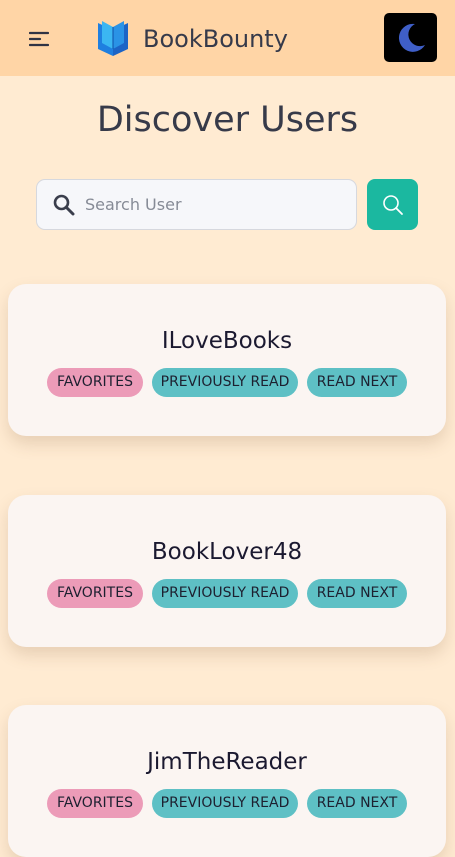 This screenshot has width=455, height=857. I want to click on search-button, so click(392, 204).